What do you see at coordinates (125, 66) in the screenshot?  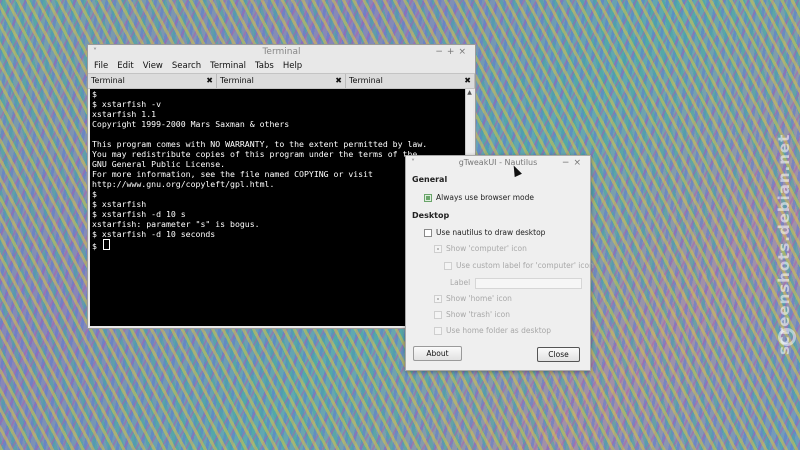 I see `menu-edit: Edit` at bounding box center [125, 66].